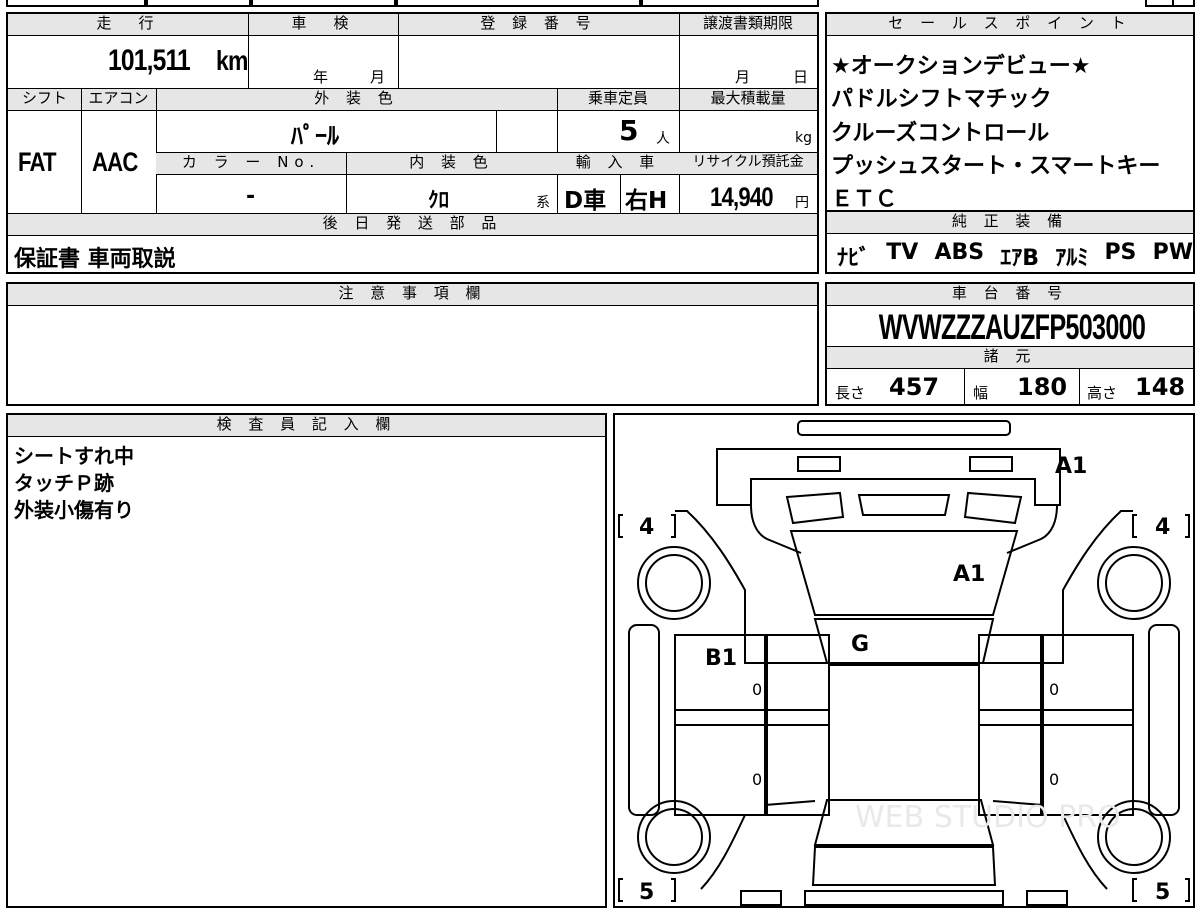 This screenshot has height=908, width=1200. What do you see at coordinates (674, 837) in the screenshot?
I see `tire-rear-left-inner` at bounding box center [674, 837].